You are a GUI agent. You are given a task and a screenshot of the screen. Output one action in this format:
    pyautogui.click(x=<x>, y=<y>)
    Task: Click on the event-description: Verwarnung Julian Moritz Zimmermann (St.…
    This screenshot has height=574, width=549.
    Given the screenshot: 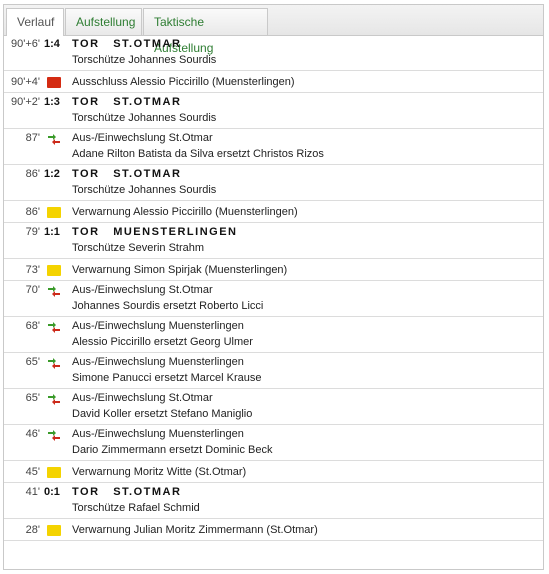 What is the action you would take?
    pyautogui.click(x=195, y=530)
    